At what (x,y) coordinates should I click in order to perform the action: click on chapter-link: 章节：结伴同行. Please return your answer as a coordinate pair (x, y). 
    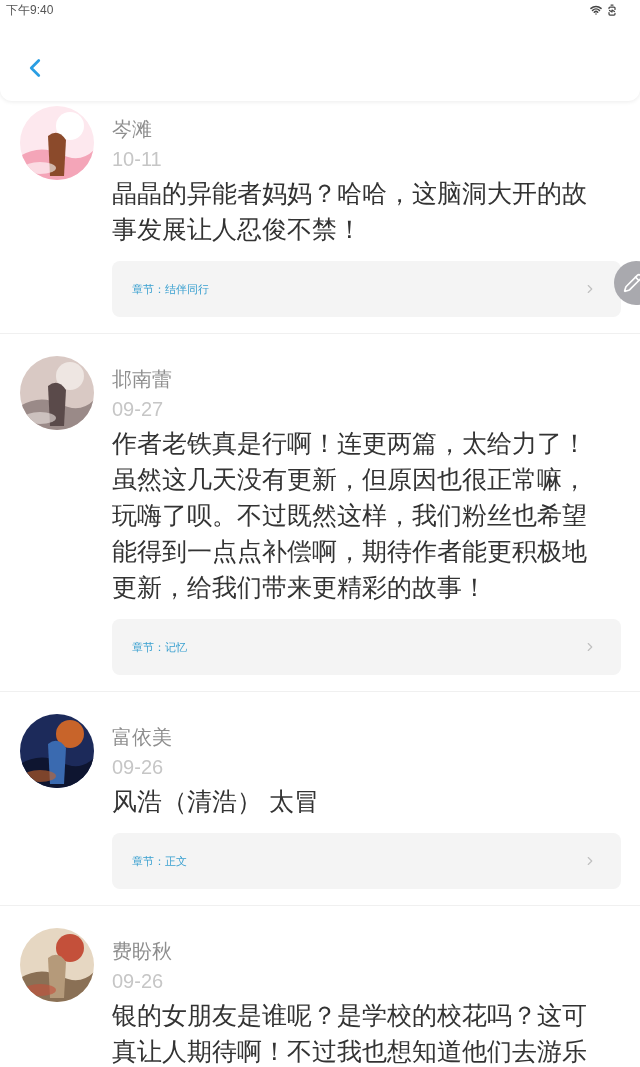
    Looking at the image, I should click on (366, 289).